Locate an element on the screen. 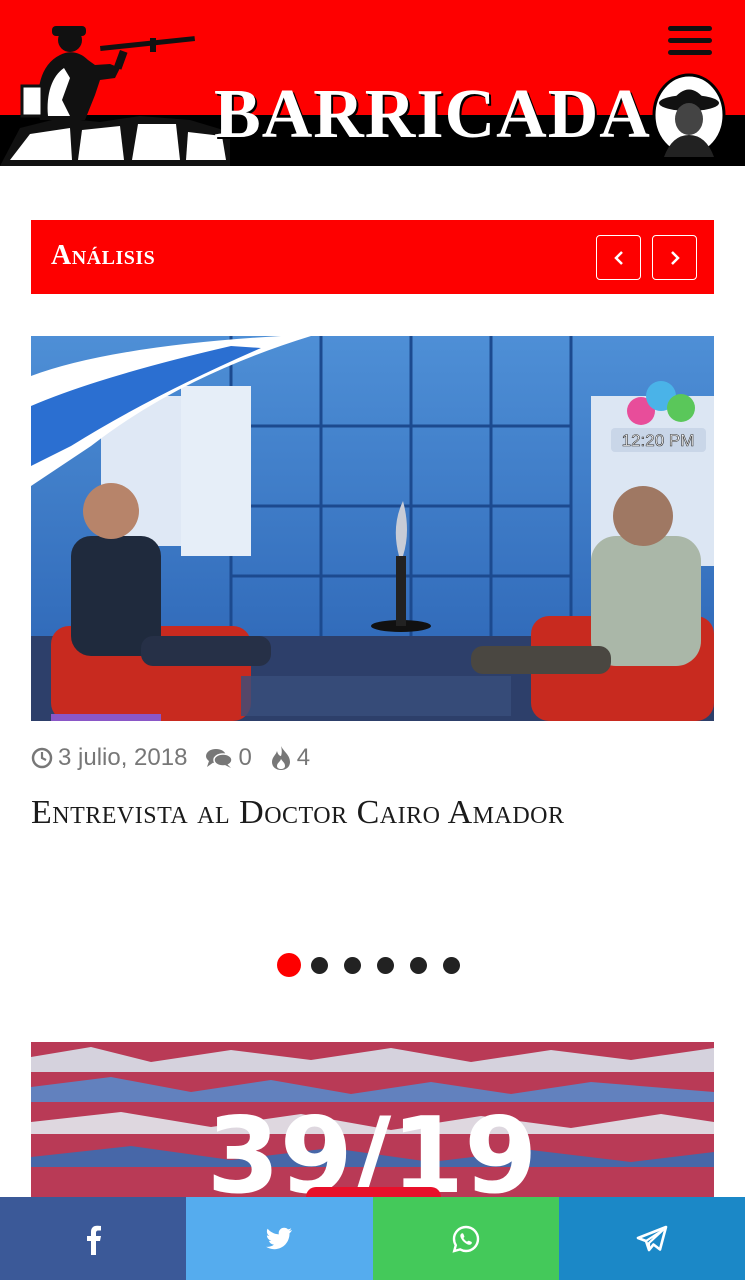 The image size is (745, 1280). whatsapp-share-button is located at coordinates (465, 1238).